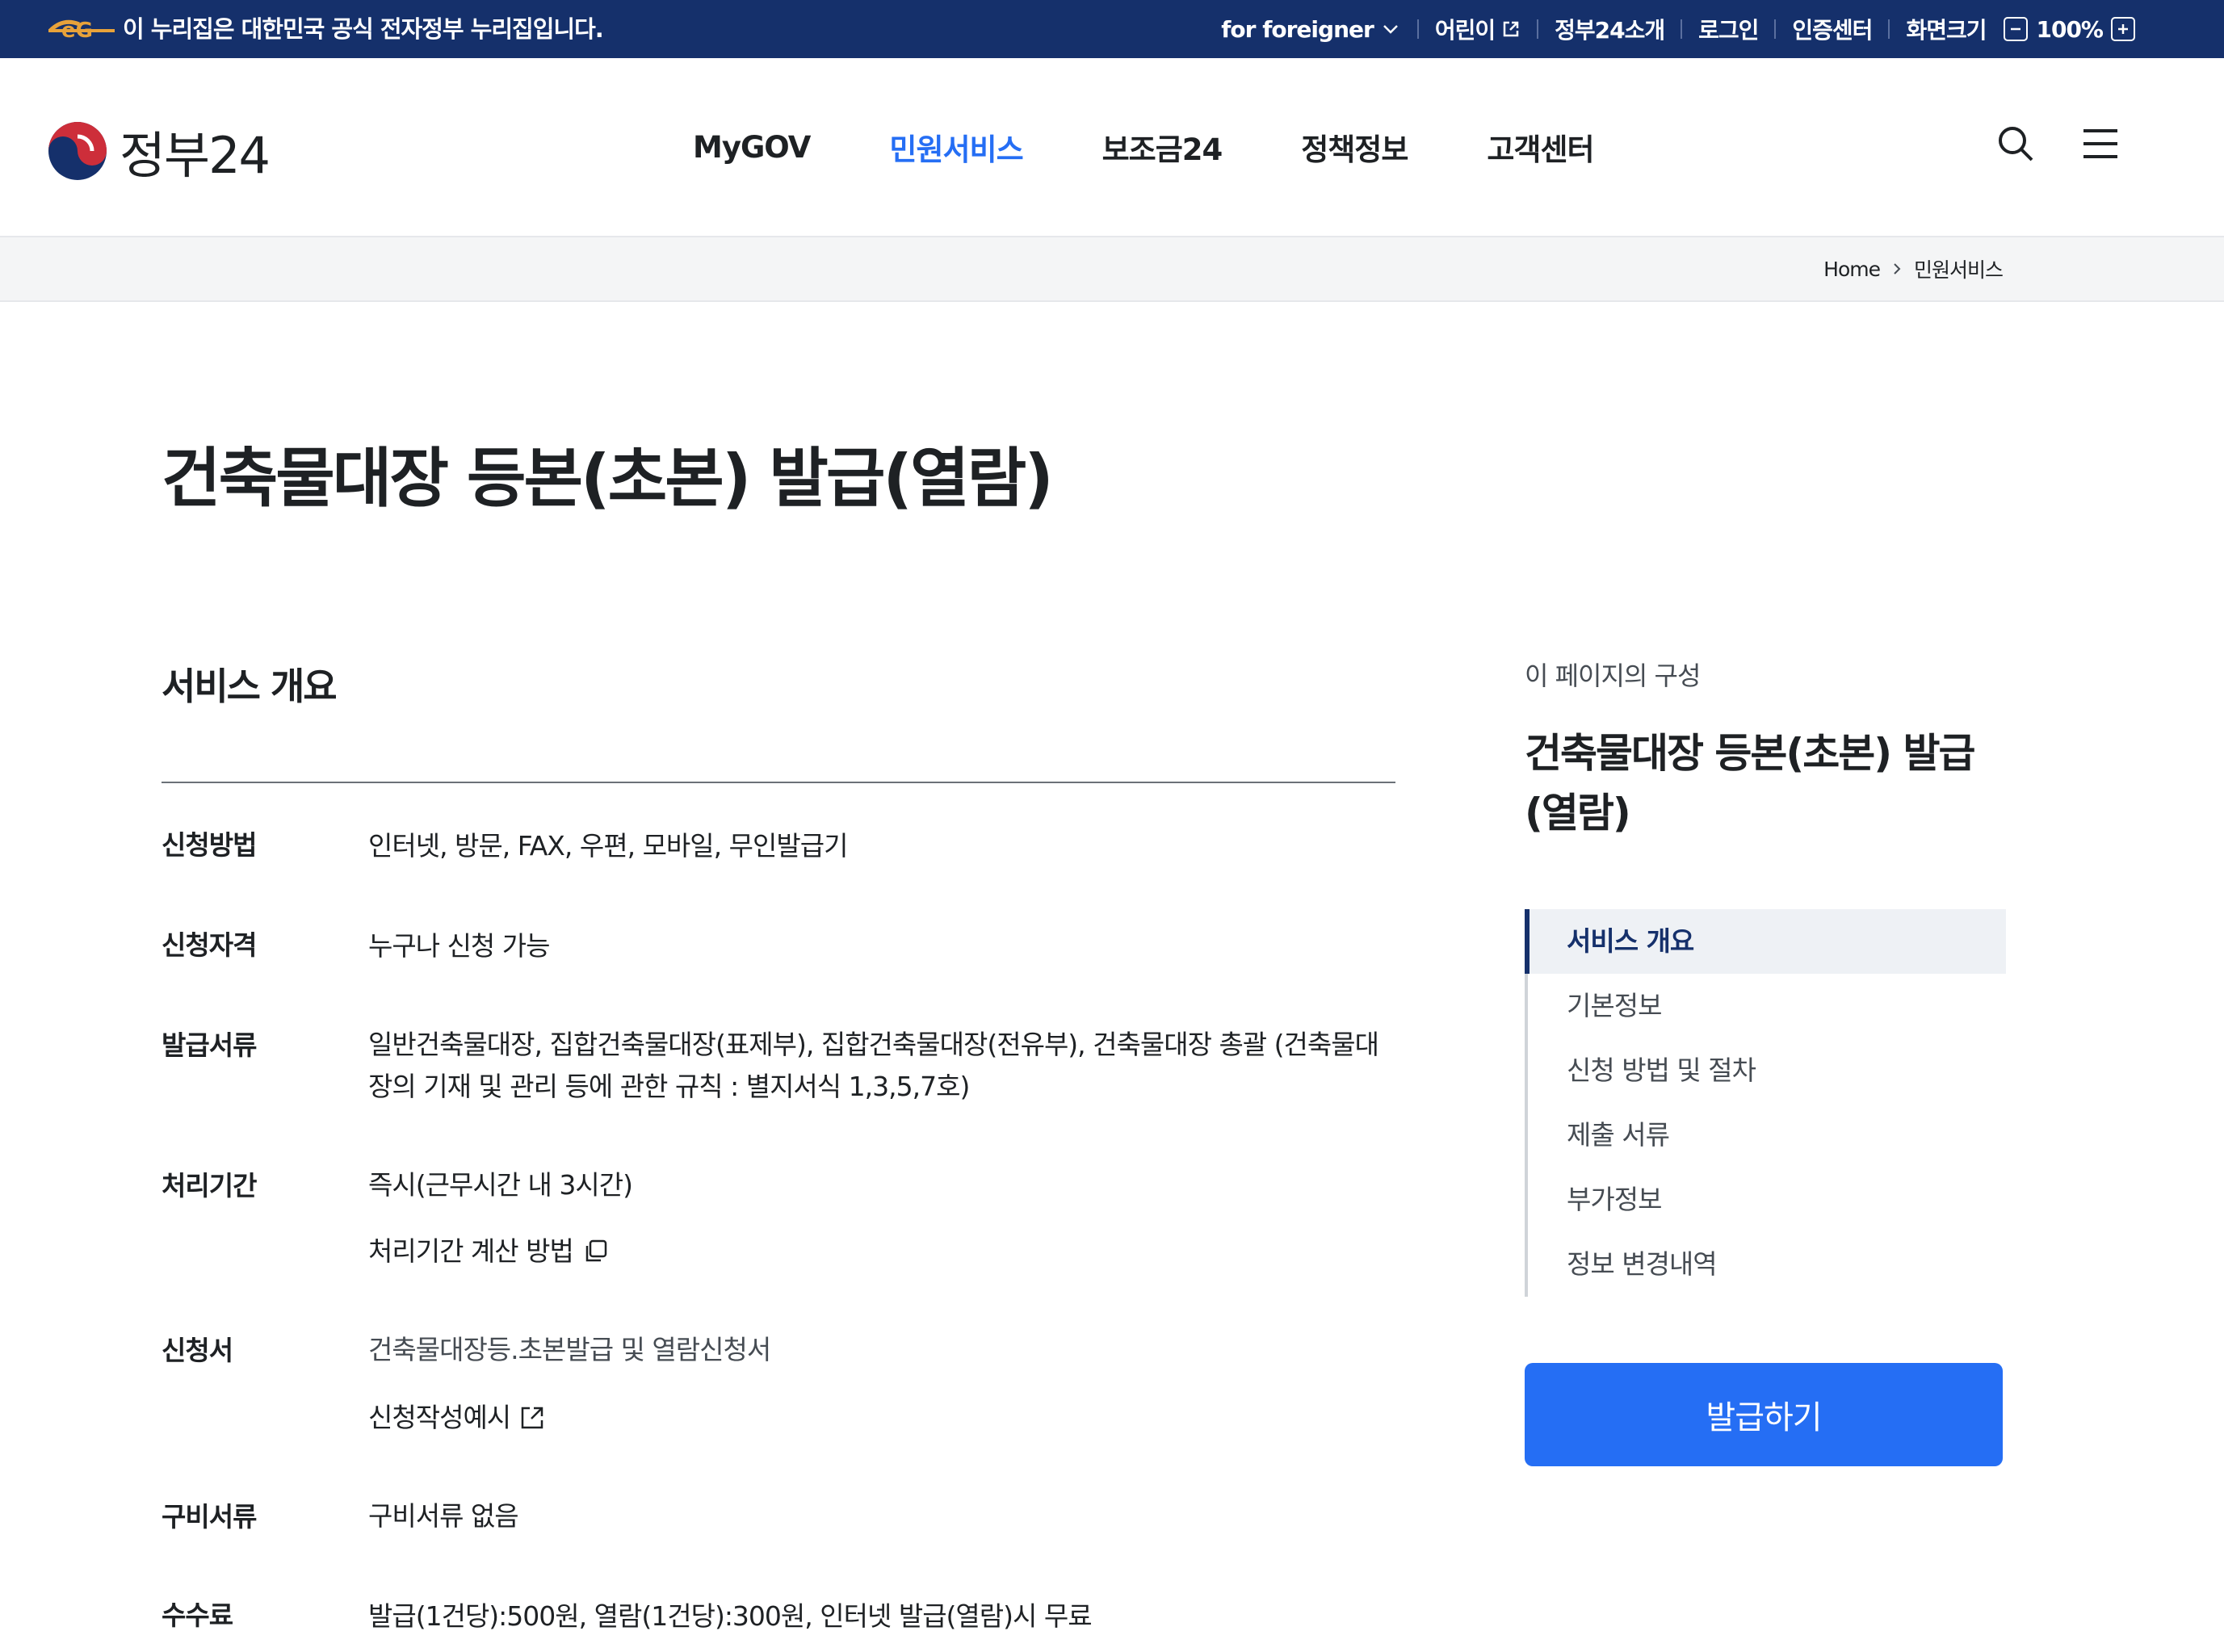 The width and height of the screenshot is (2224, 1652). What do you see at coordinates (459, 946) in the screenshot?
I see `row-value-eligibility: 누구나 신청 가능` at bounding box center [459, 946].